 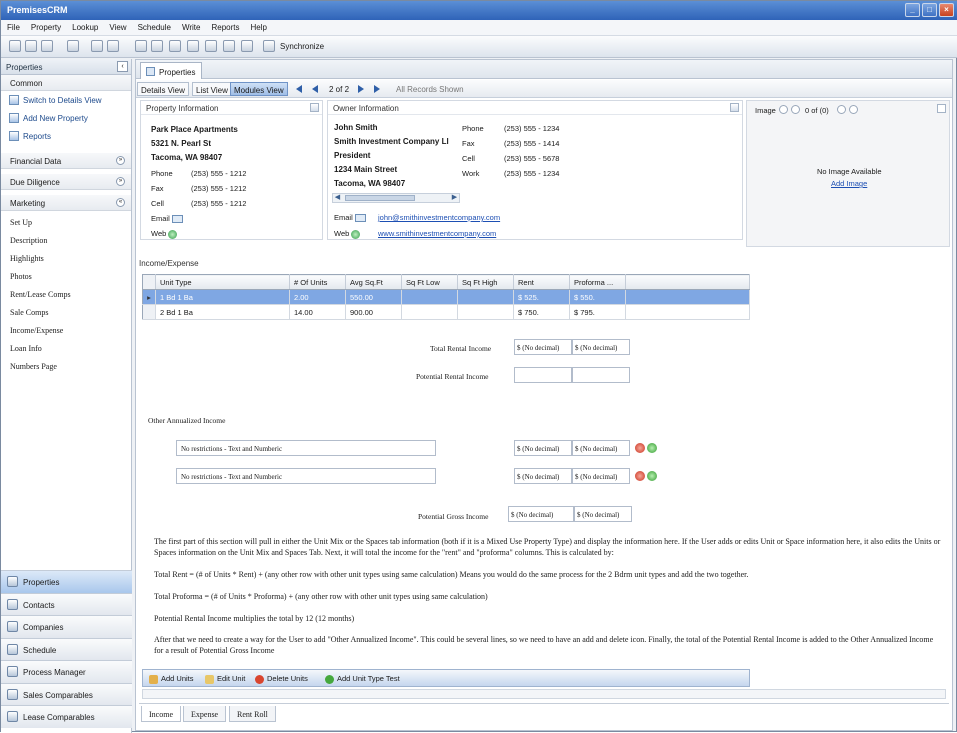 I want to click on link-loan-info: Loan Info, so click(x=66, y=348).